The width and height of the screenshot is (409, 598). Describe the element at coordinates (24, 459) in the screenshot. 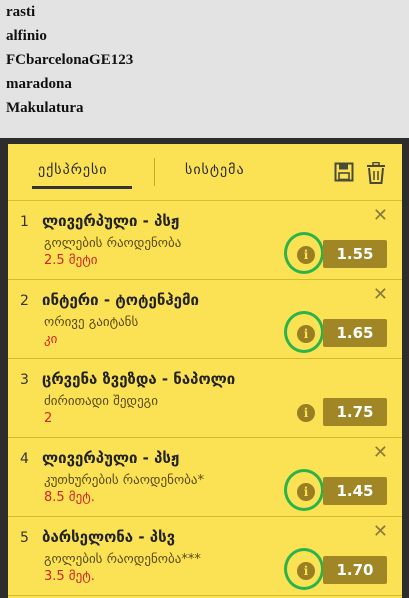

I see `bet-index: 4` at that location.